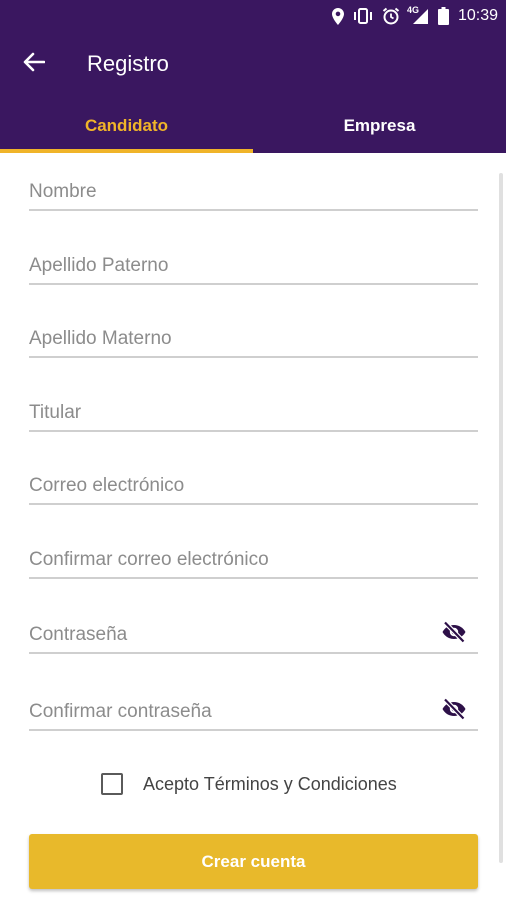  What do you see at coordinates (363, 16) in the screenshot?
I see `vibrate-icon` at bounding box center [363, 16].